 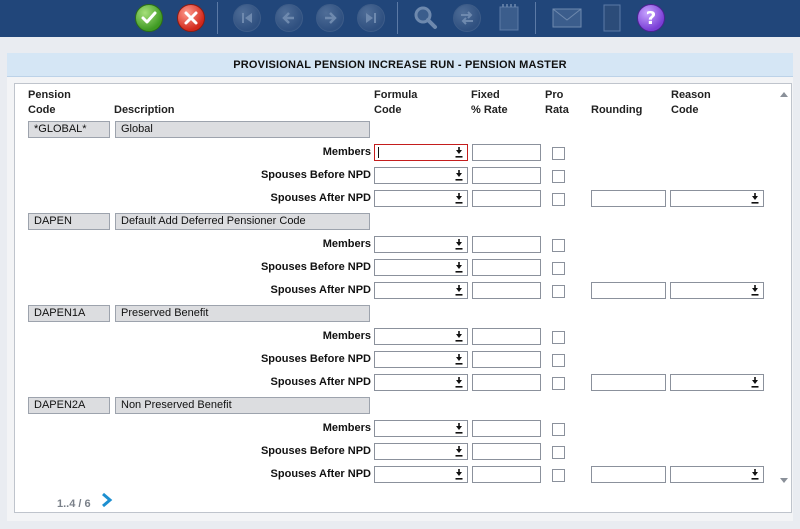 I want to click on accept-icon, so click(x=149, y=18).